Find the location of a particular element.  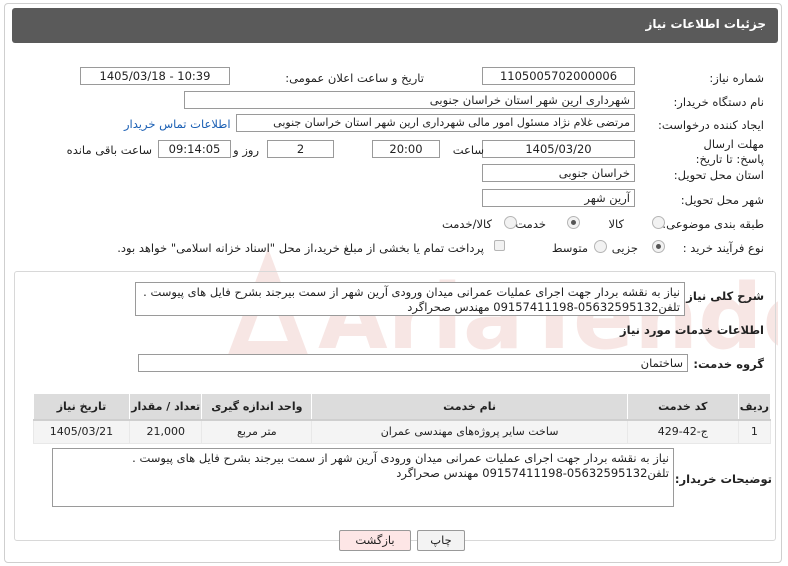

back-button: بازگشت is located at coordinates (375, 540).